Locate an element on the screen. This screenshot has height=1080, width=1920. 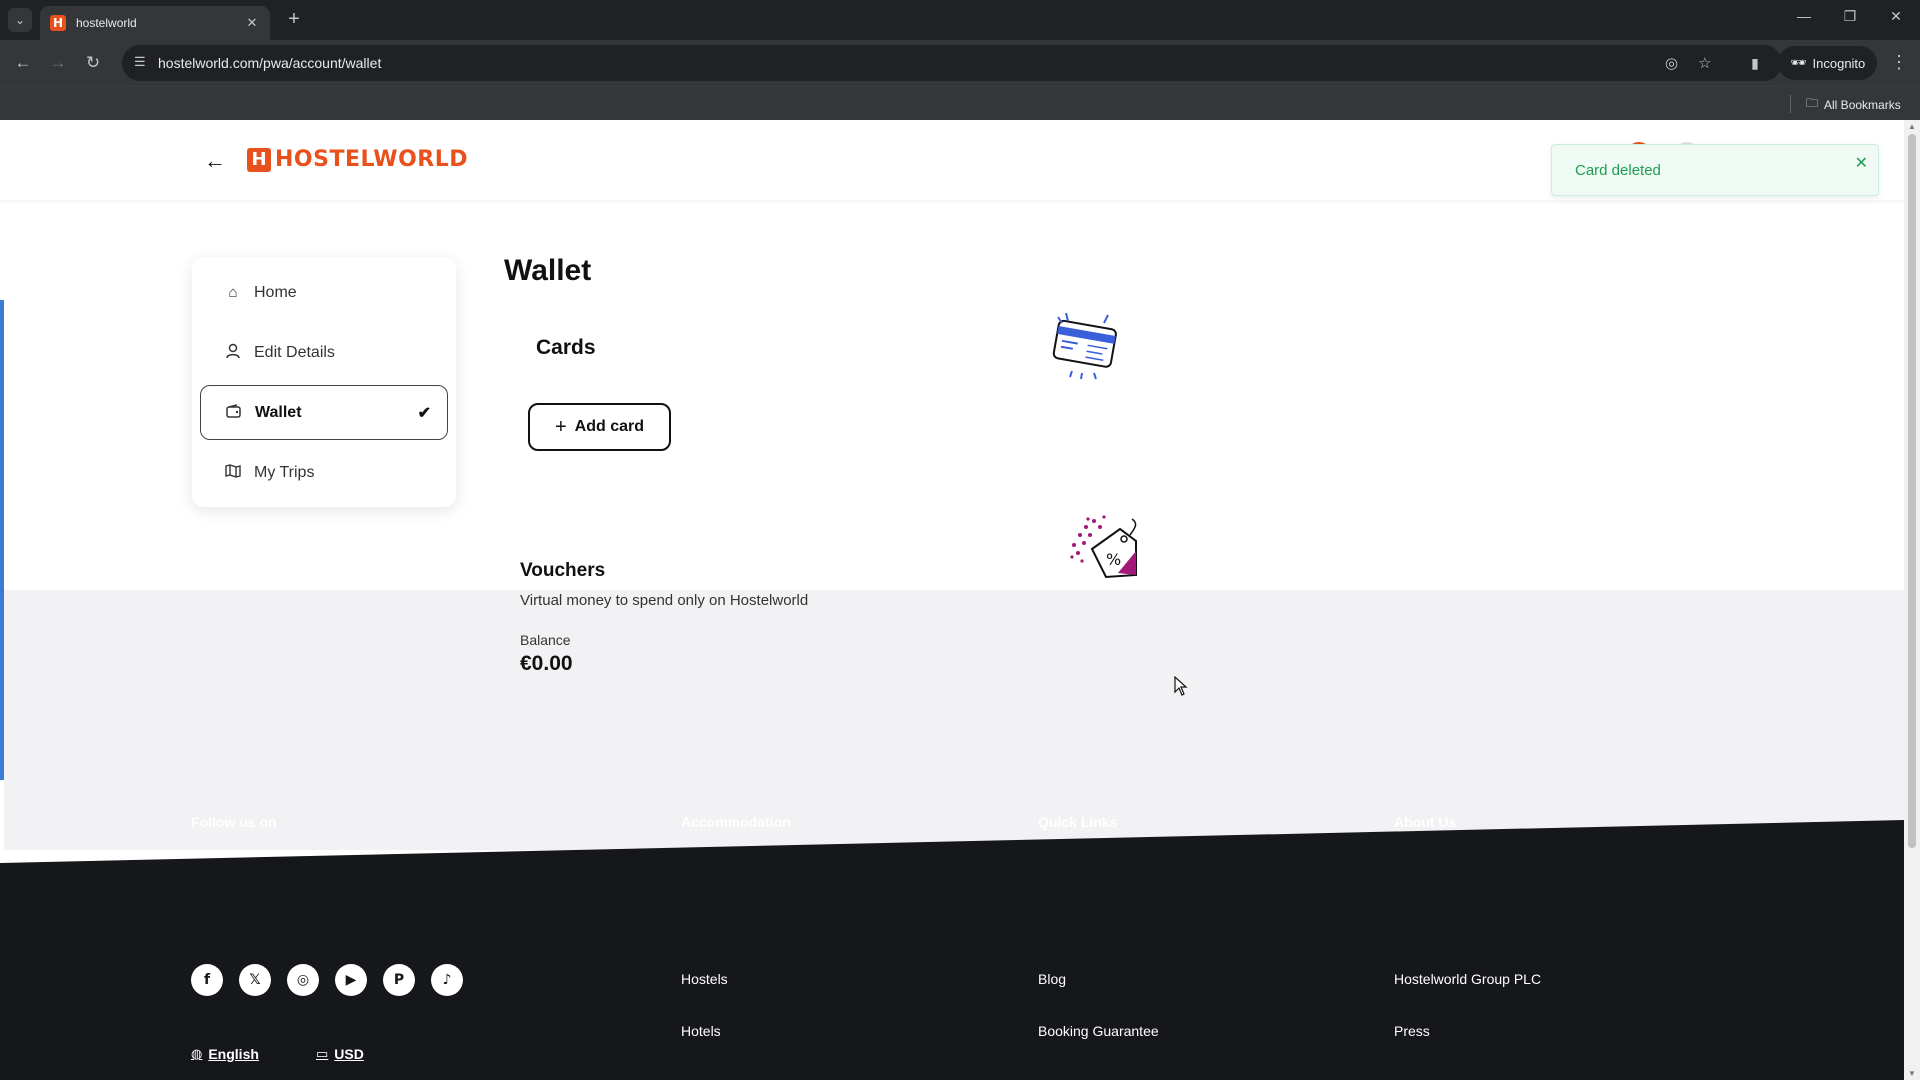
scroll-up-icon: ▲ is located at coordinates (1912, 126).